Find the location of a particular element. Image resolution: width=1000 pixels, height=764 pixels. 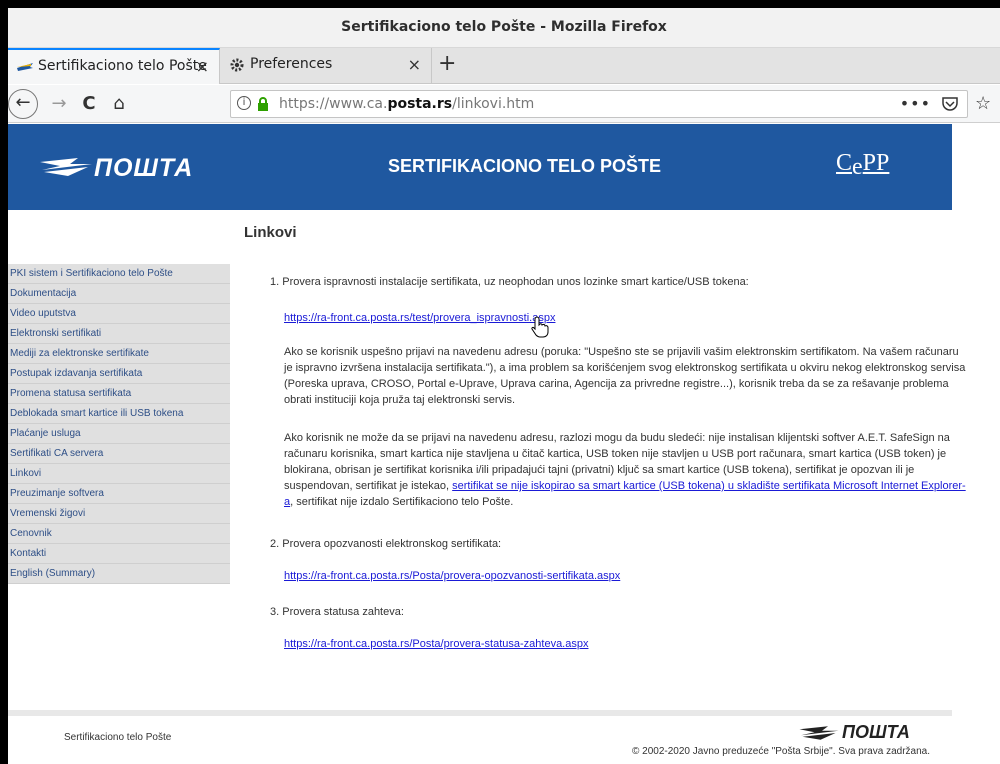

tab-label: Sertifikaciono telo Pošte is located at coordinates (122, 66).